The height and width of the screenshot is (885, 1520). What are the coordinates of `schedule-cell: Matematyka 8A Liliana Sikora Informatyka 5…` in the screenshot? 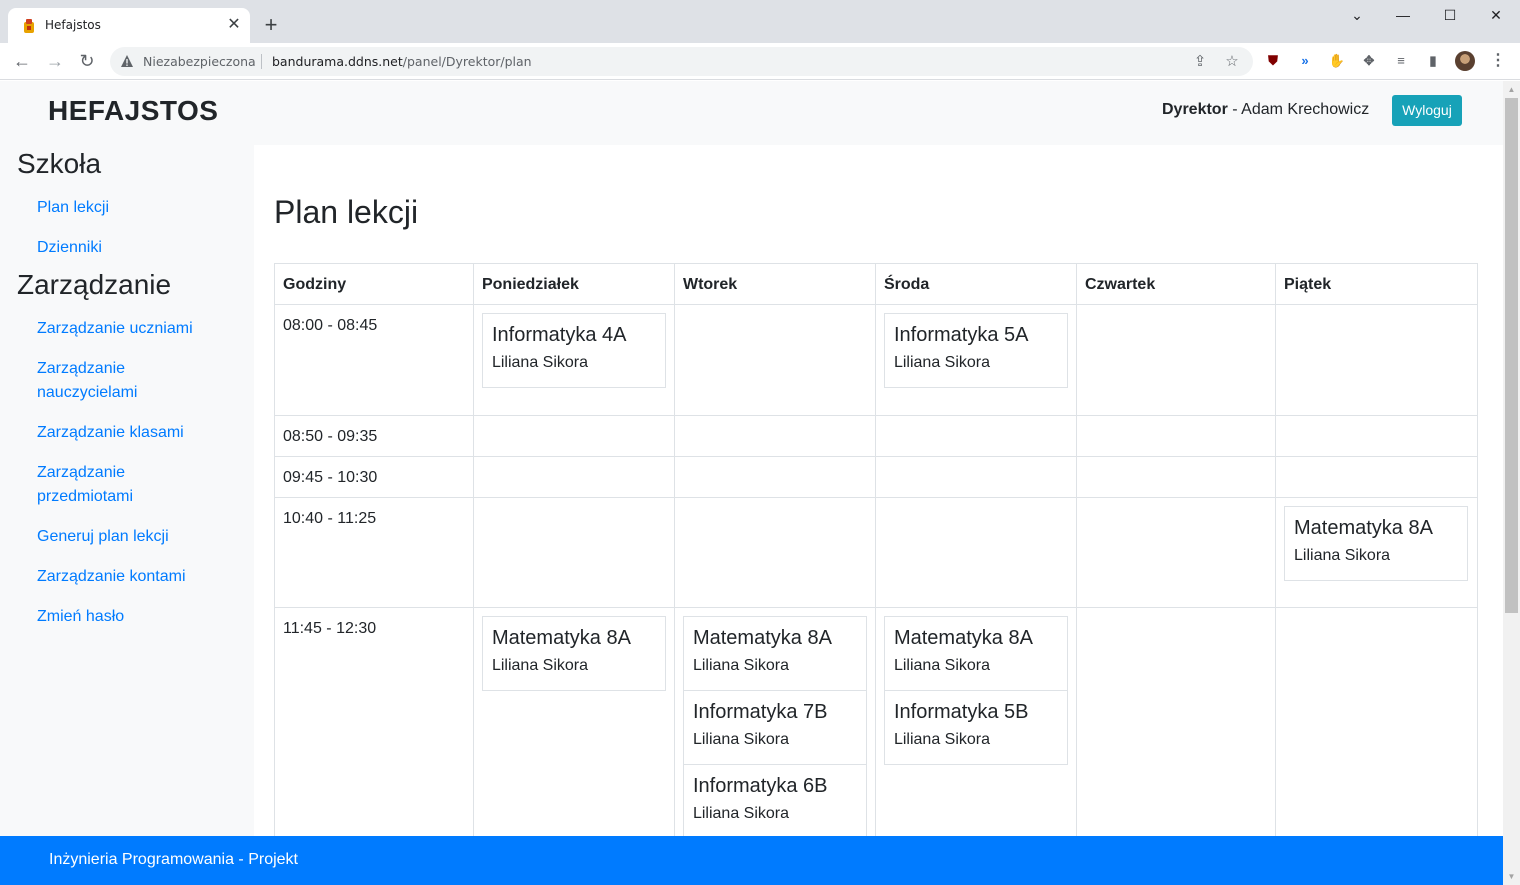 It's located at (975, 727).